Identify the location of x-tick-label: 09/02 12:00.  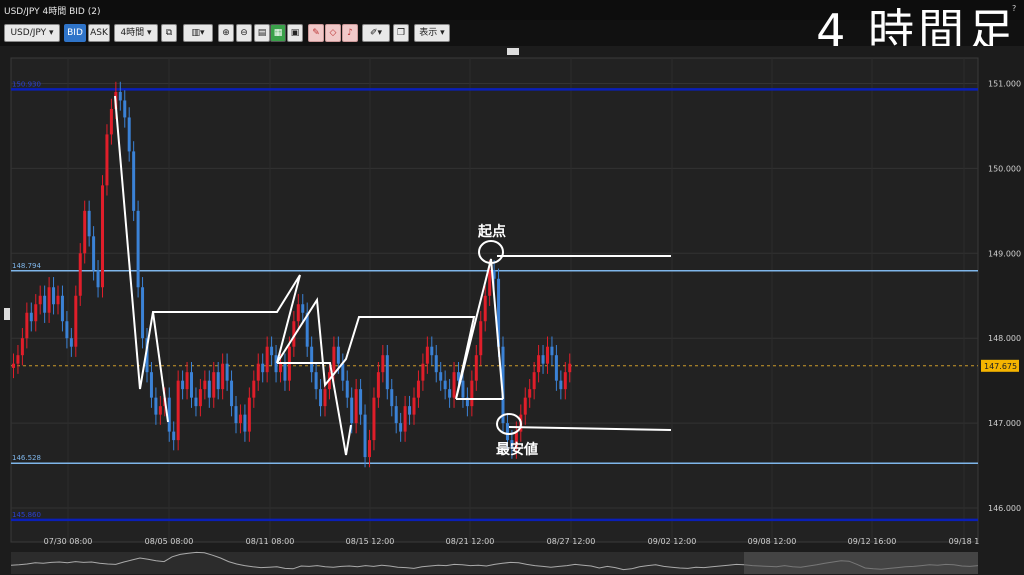
(672, 541).